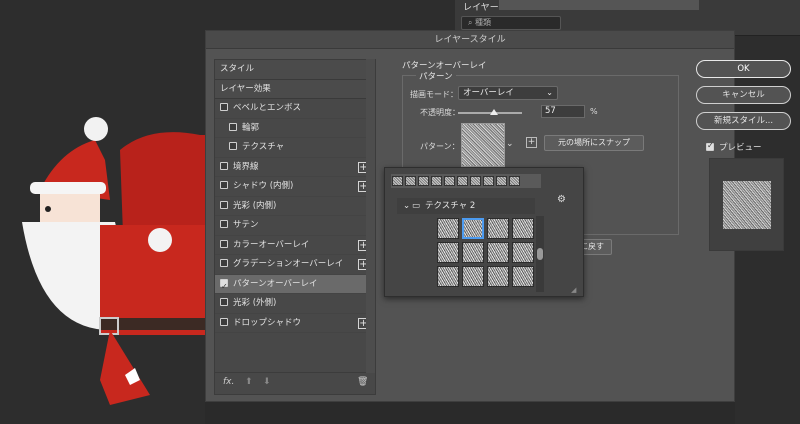  What do you see at coordinates (295, 304) in the screenshot?
I see `effect-row: 光彩 (外側)` at bounding box center [295, 304].